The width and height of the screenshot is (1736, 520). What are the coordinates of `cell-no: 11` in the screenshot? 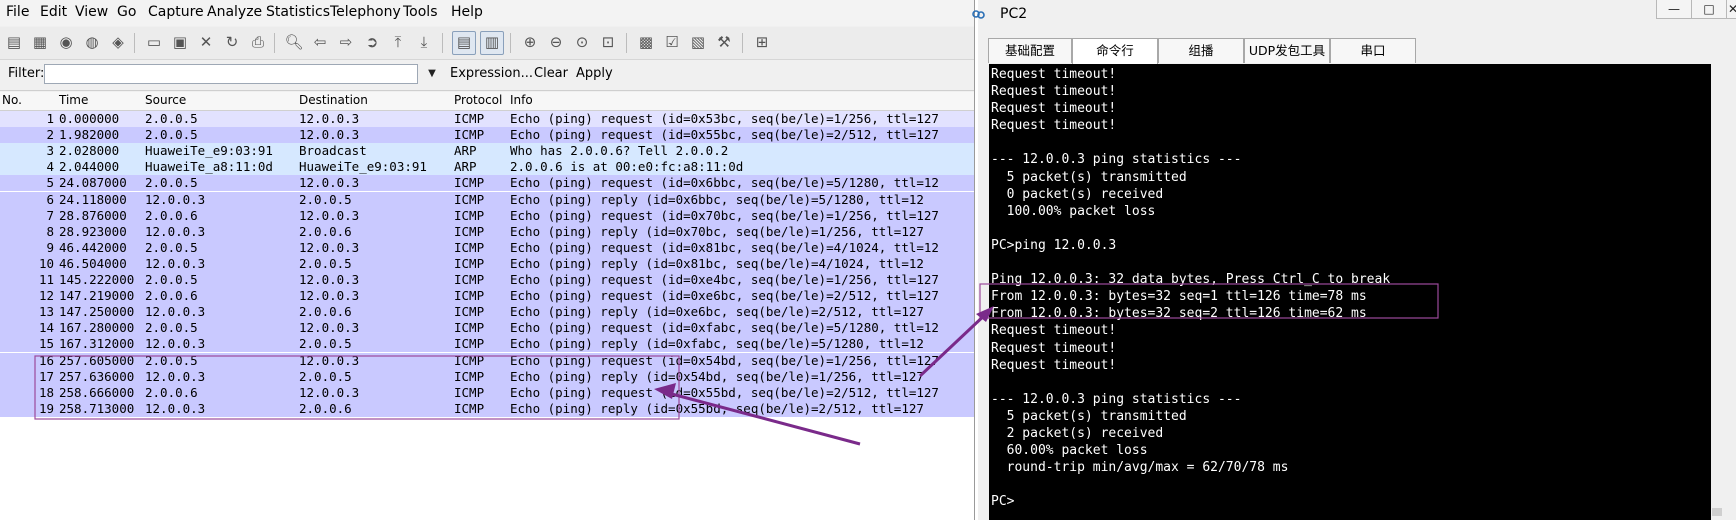 It's located at (46, 279).